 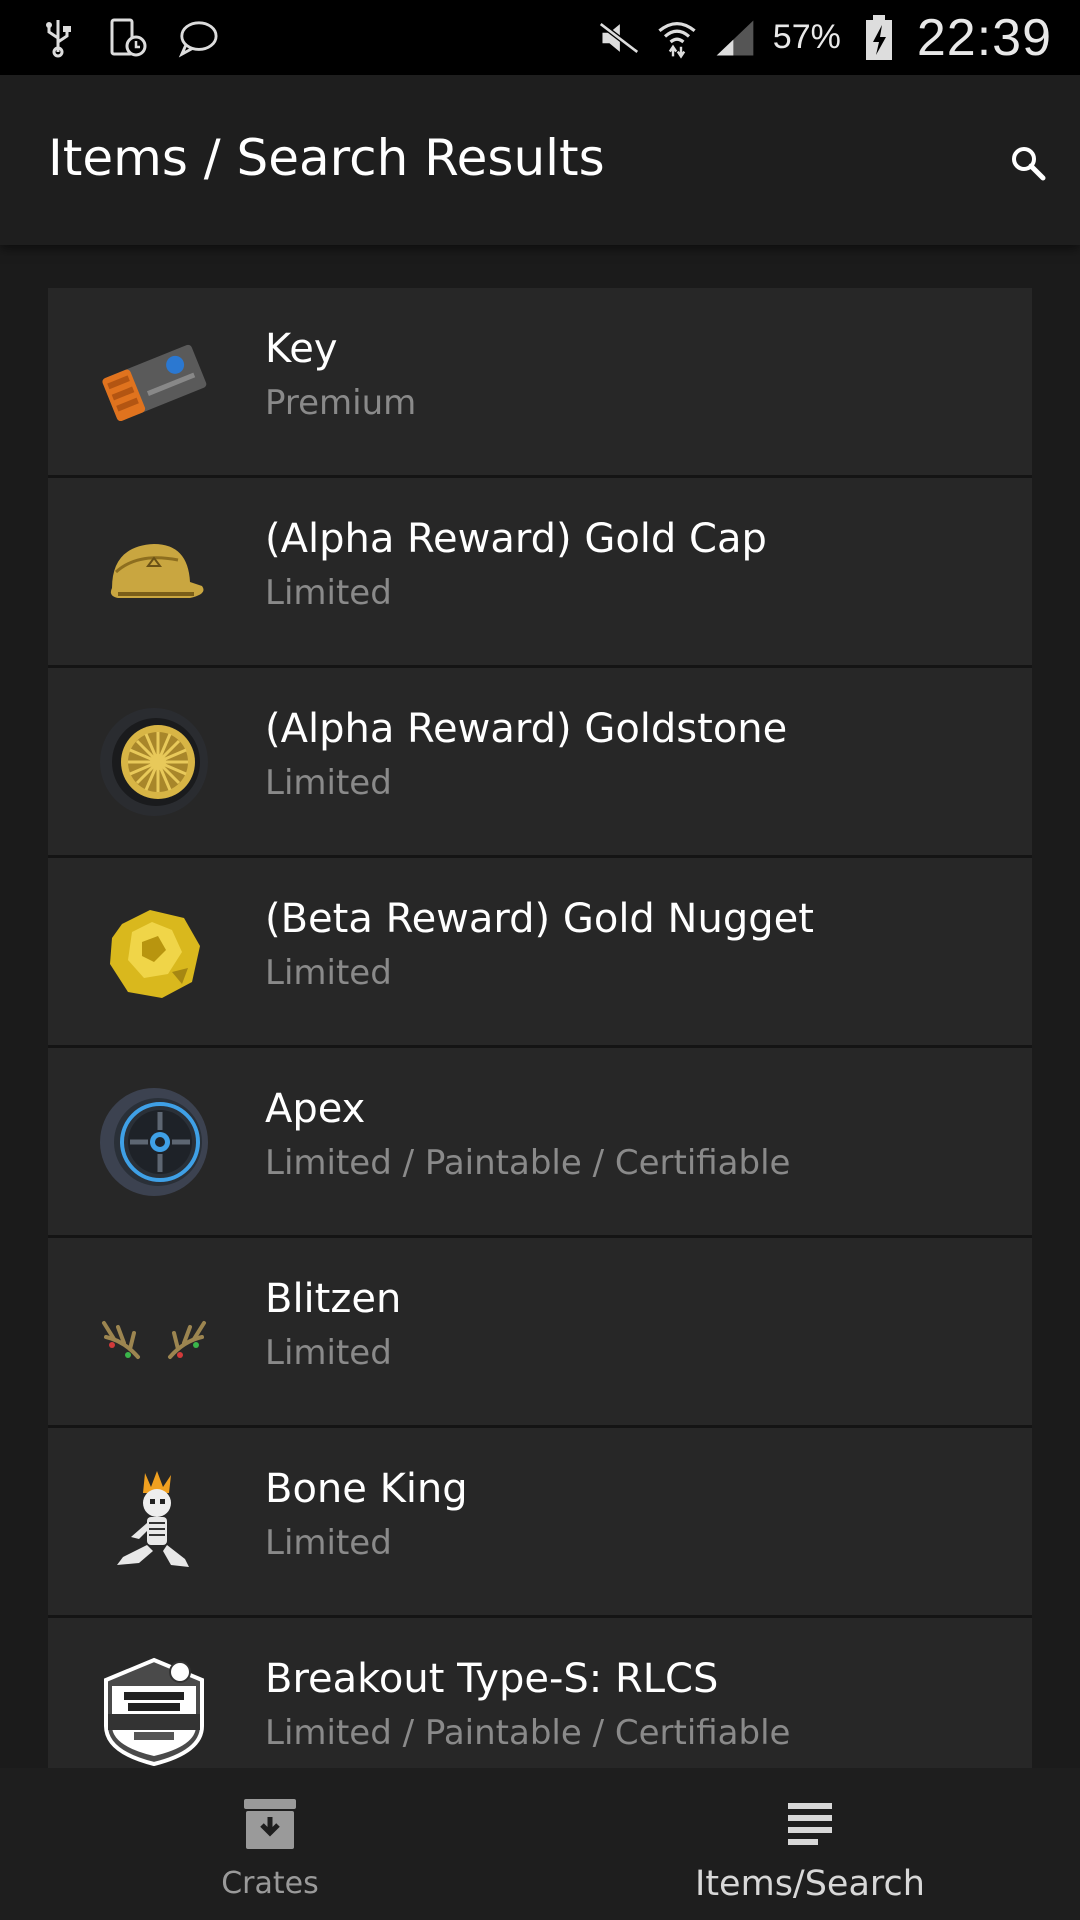 What do you see at coordinates (270, 1824) in the screenshot?
I see `archive-icon` at bounding box center [270, 1824].